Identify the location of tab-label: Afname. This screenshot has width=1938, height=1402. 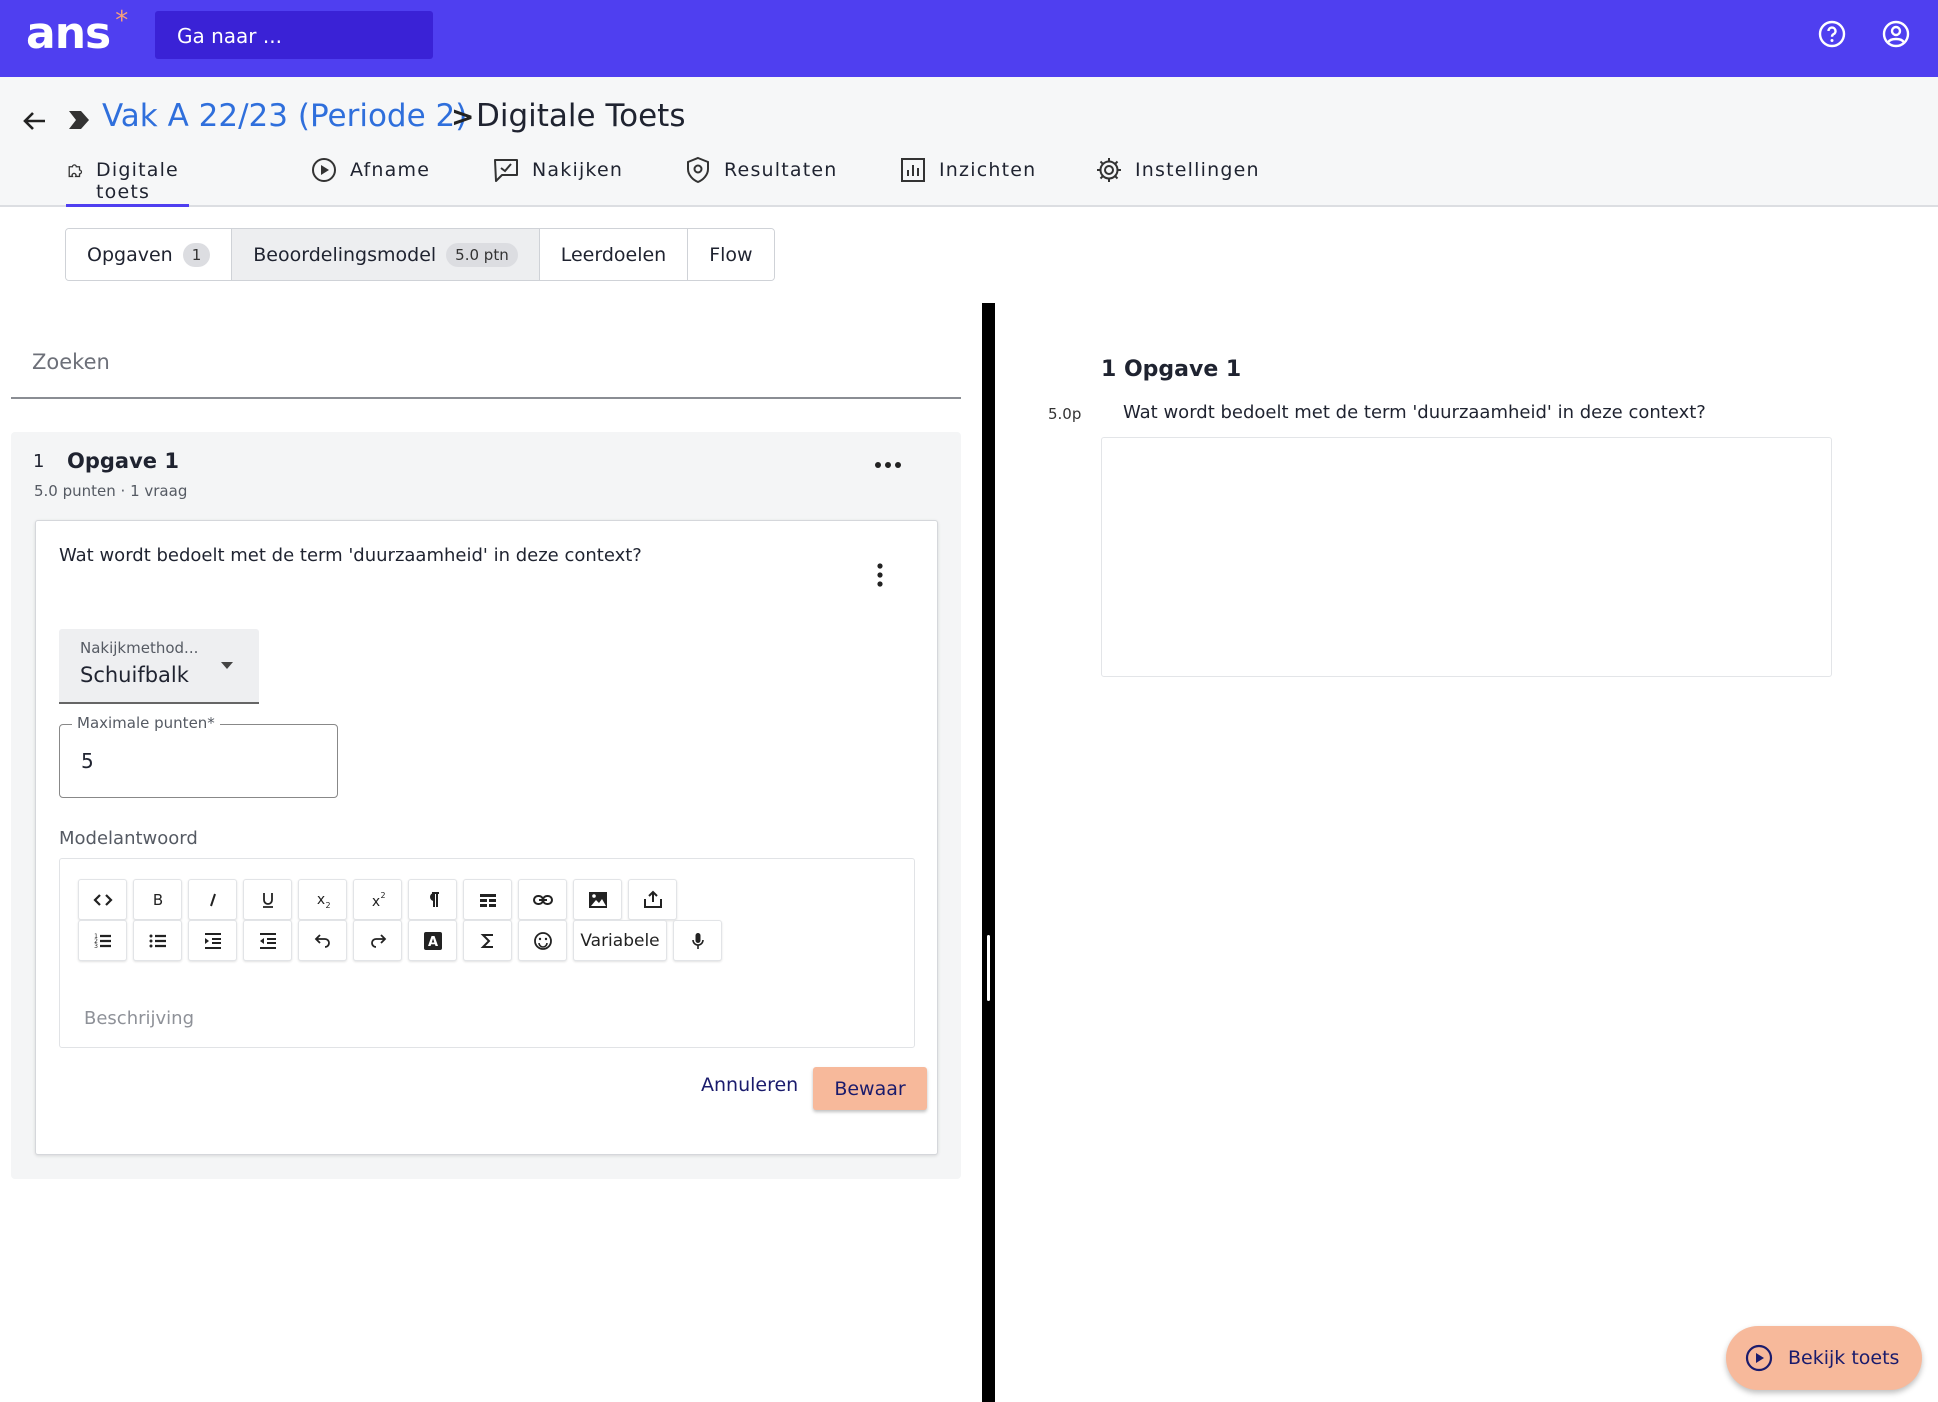
(390, 170).